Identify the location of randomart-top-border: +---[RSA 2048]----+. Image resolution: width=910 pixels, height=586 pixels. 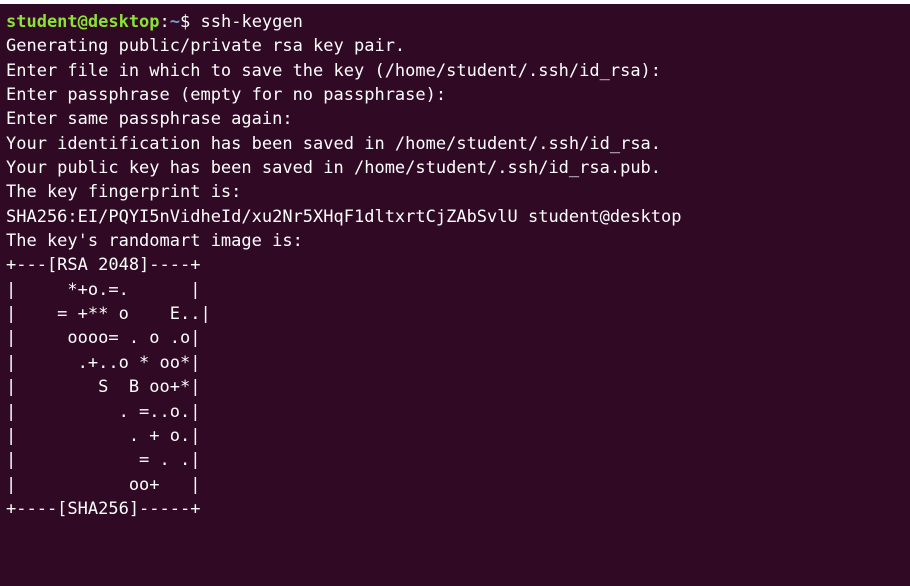
(103, 265).